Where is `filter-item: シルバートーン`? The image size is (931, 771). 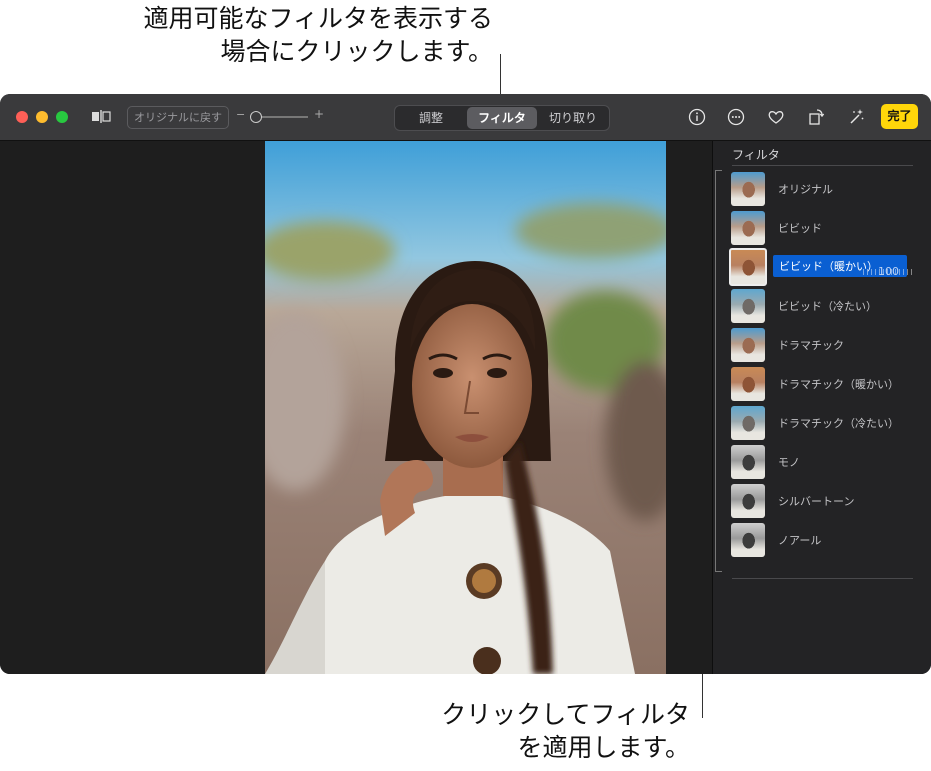
filter-item: シルバートーン is located at coordinates (821, 501).